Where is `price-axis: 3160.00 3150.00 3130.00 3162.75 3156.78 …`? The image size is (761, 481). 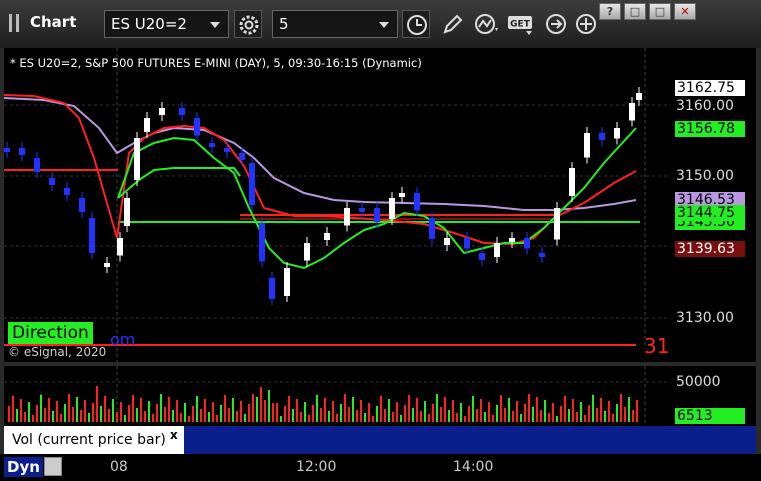 price-axis: 3160.00 3150.00 3130.00 3162.75 3156.78 … is located at coordinates (713, 205).